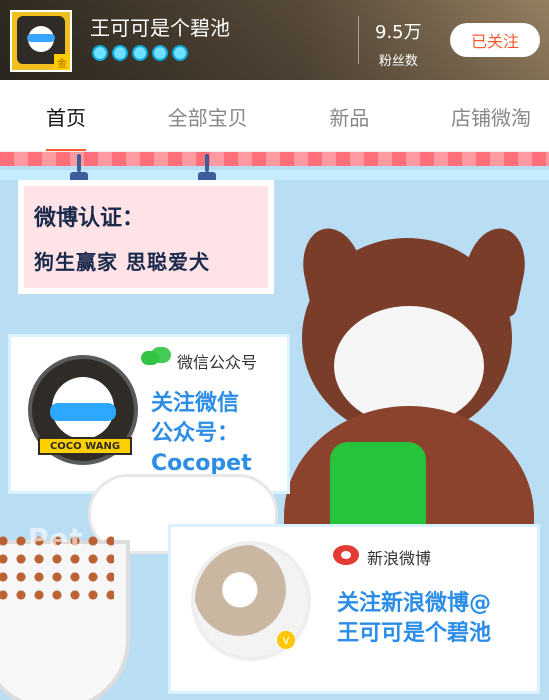 The image size is (549, 700). Describe the element at coordinates (156, 358) in the screenshot. I see `wechat-icon` at that location.